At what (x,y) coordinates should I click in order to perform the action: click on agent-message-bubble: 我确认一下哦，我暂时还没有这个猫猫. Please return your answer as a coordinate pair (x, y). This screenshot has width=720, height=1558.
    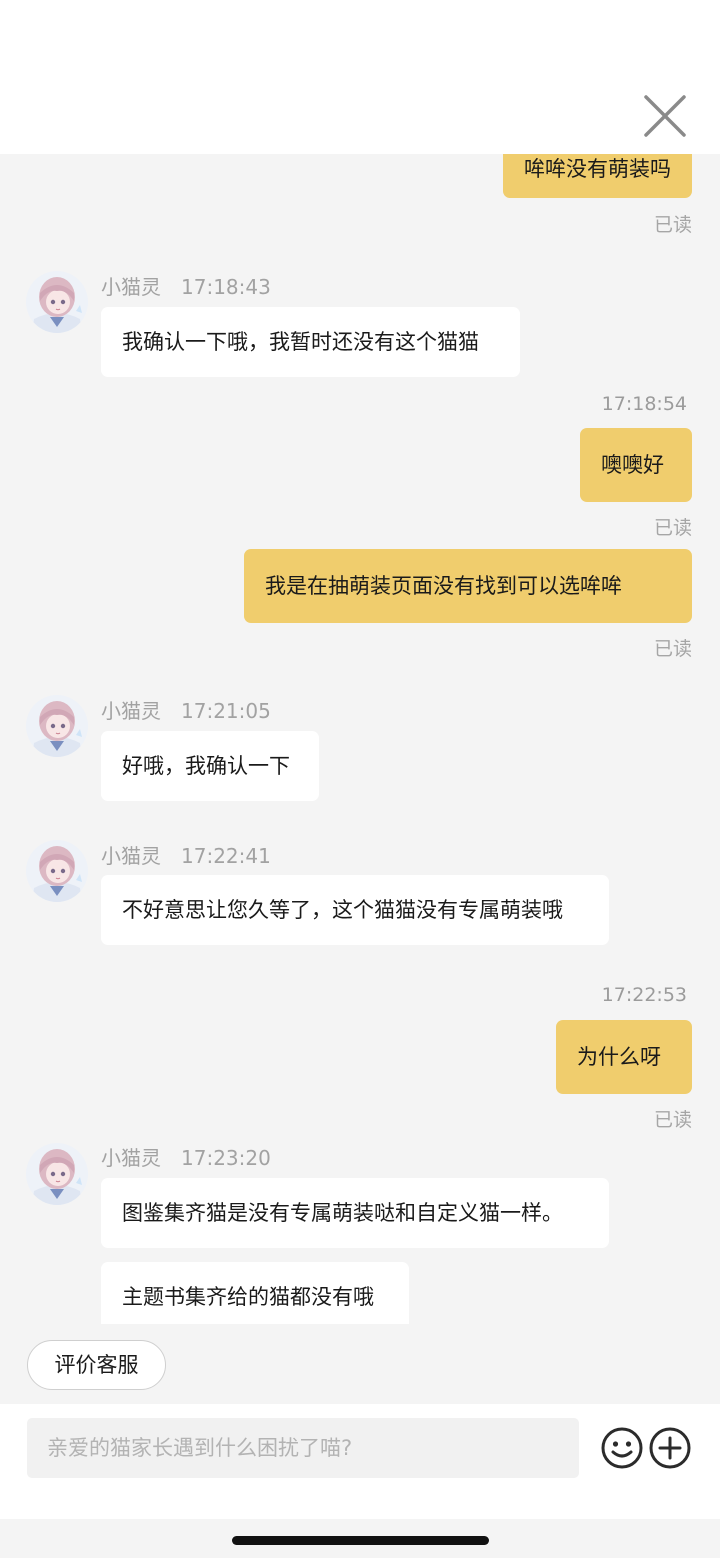
    Looking at the image, I should click on (310, 342).